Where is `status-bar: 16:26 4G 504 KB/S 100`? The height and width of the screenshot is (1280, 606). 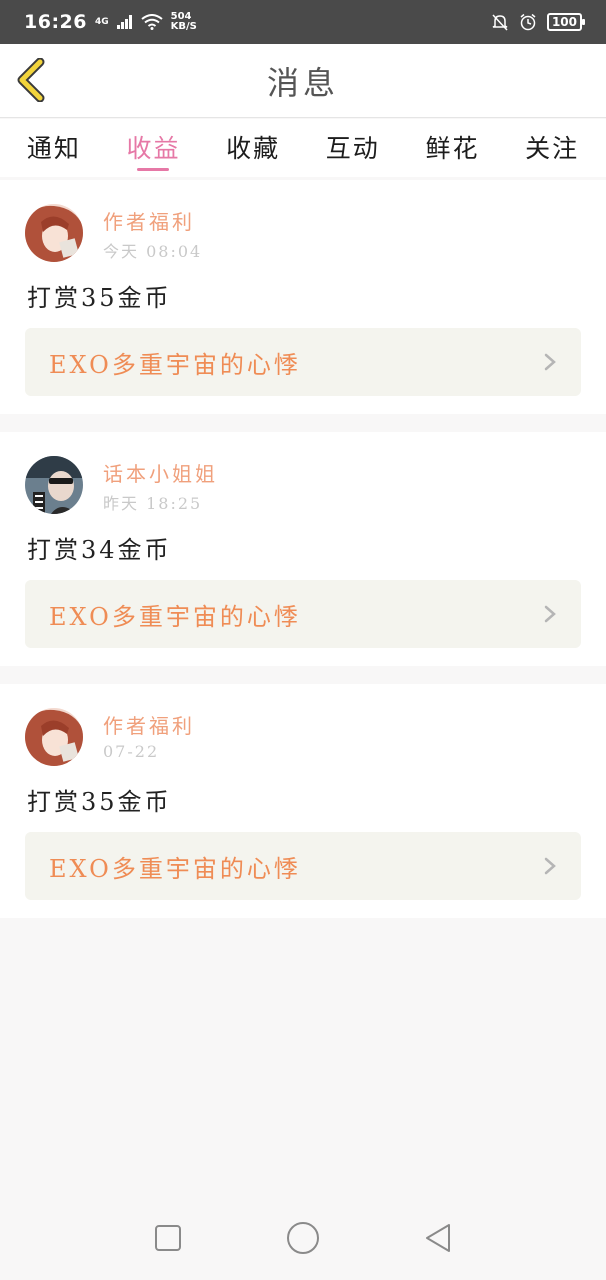
status-bar: 16:26 4G 504 KB/S 100 is located at coordinates (303, 22).